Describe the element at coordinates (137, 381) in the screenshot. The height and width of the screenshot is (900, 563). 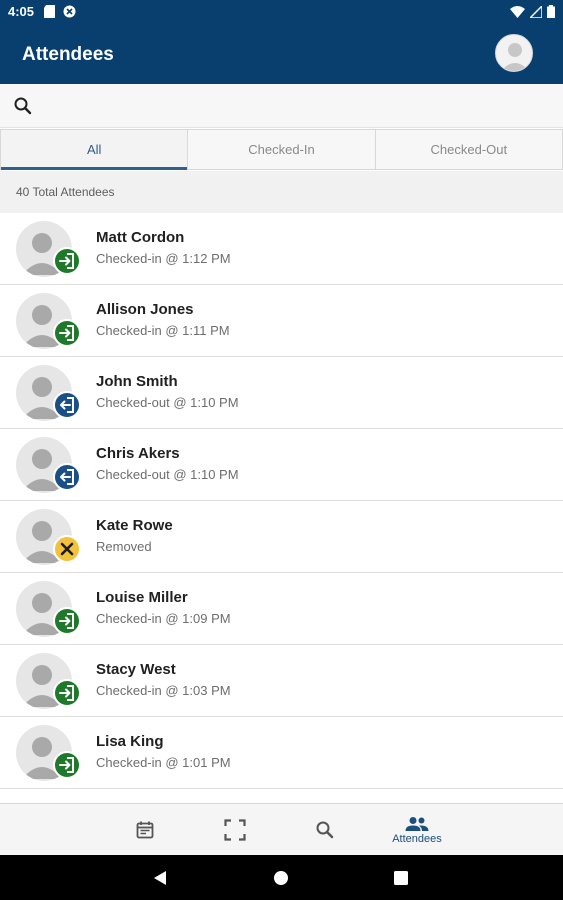
I see `attendee-name: John Smith` at that location.